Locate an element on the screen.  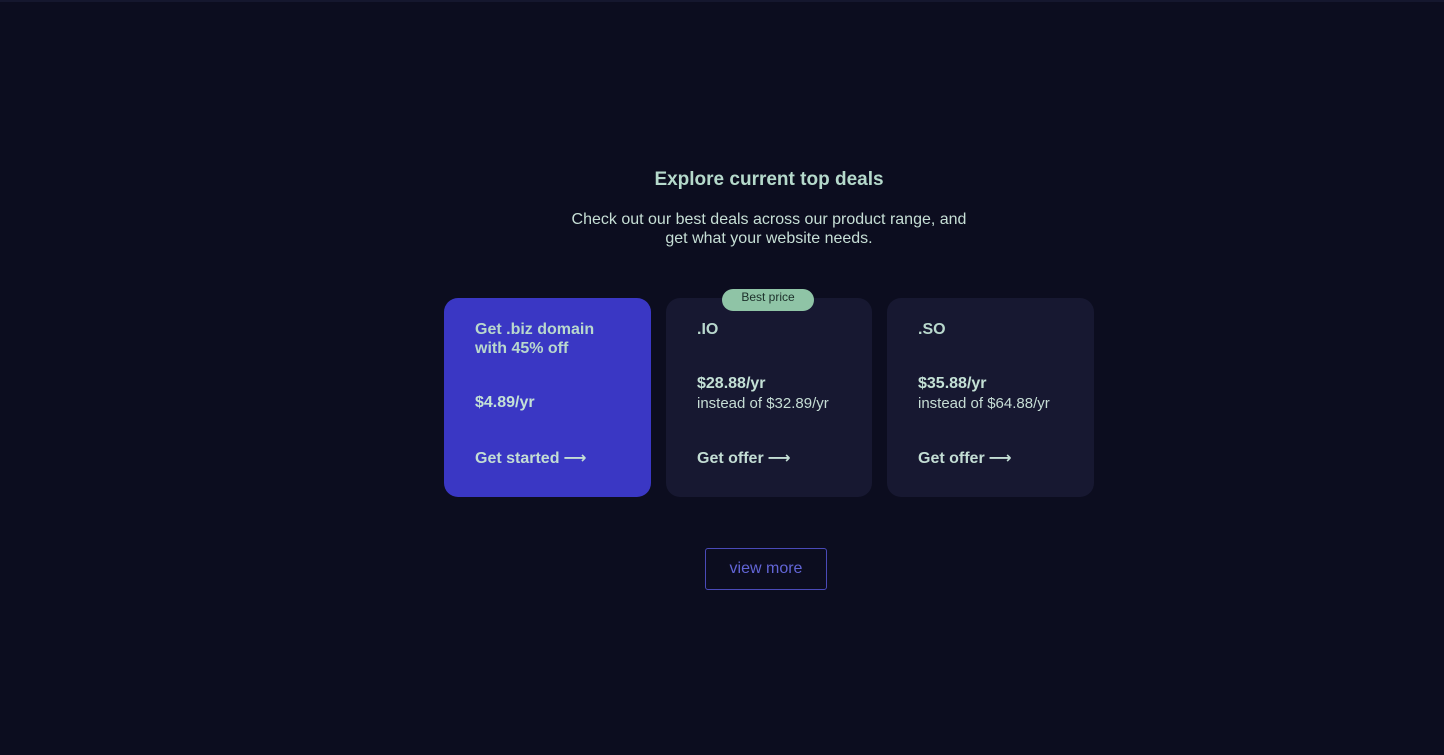
deal-price: $4.89/yr is located at coordinates (505, 402).